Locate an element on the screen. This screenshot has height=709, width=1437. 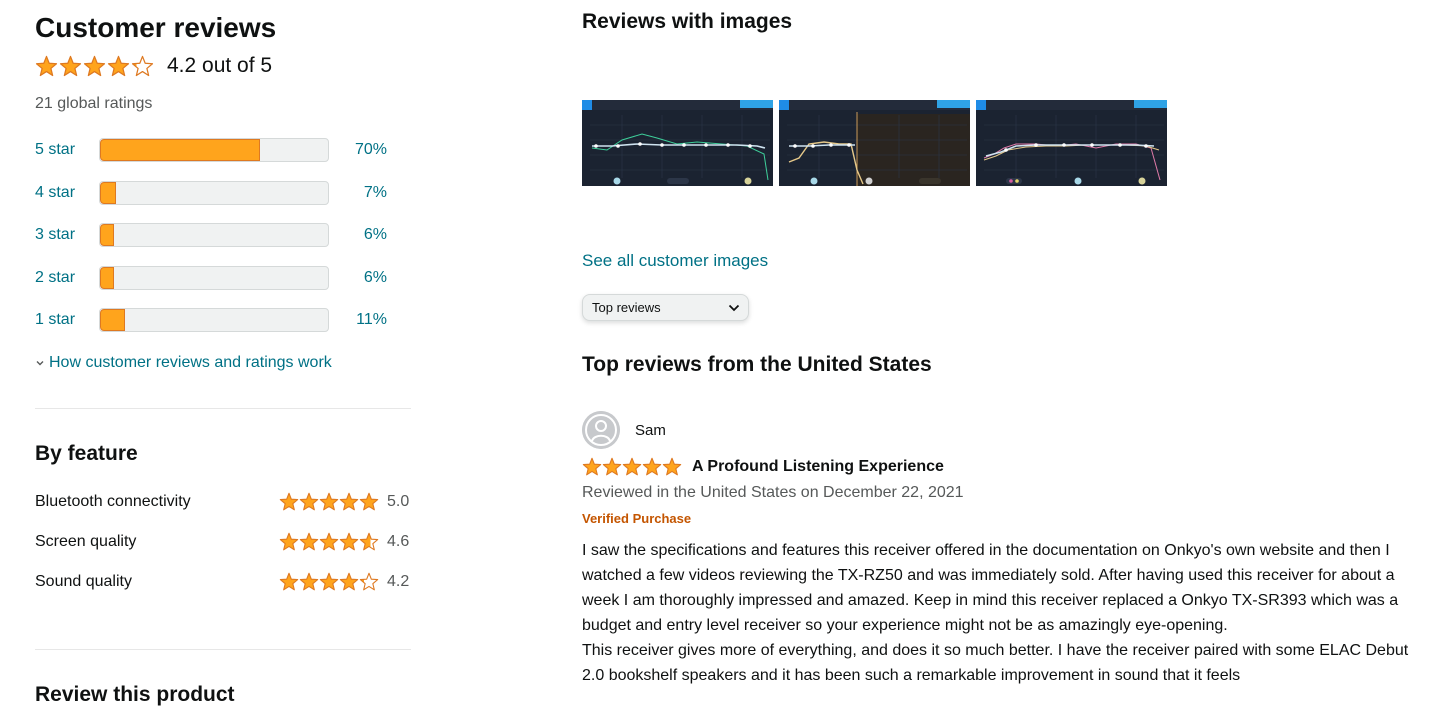
customer-reviews-heading: Customer reviews is located at coordinates (156, 27).